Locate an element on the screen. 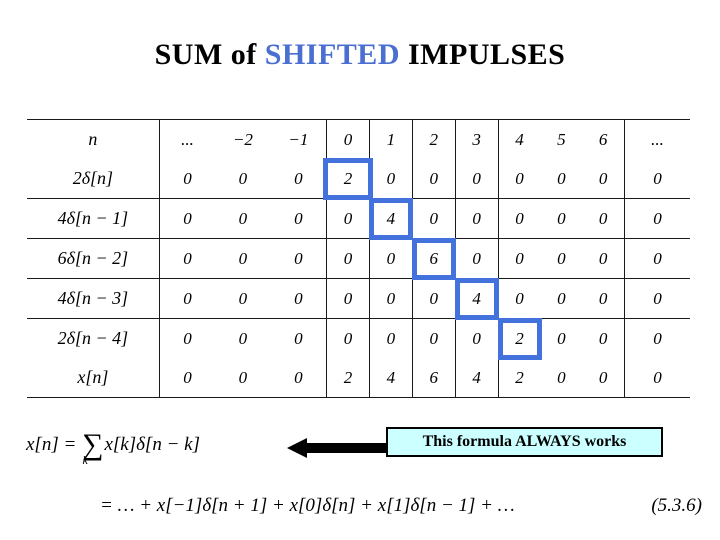  title-part-1: SUM of is located at coordinates (209, 54).